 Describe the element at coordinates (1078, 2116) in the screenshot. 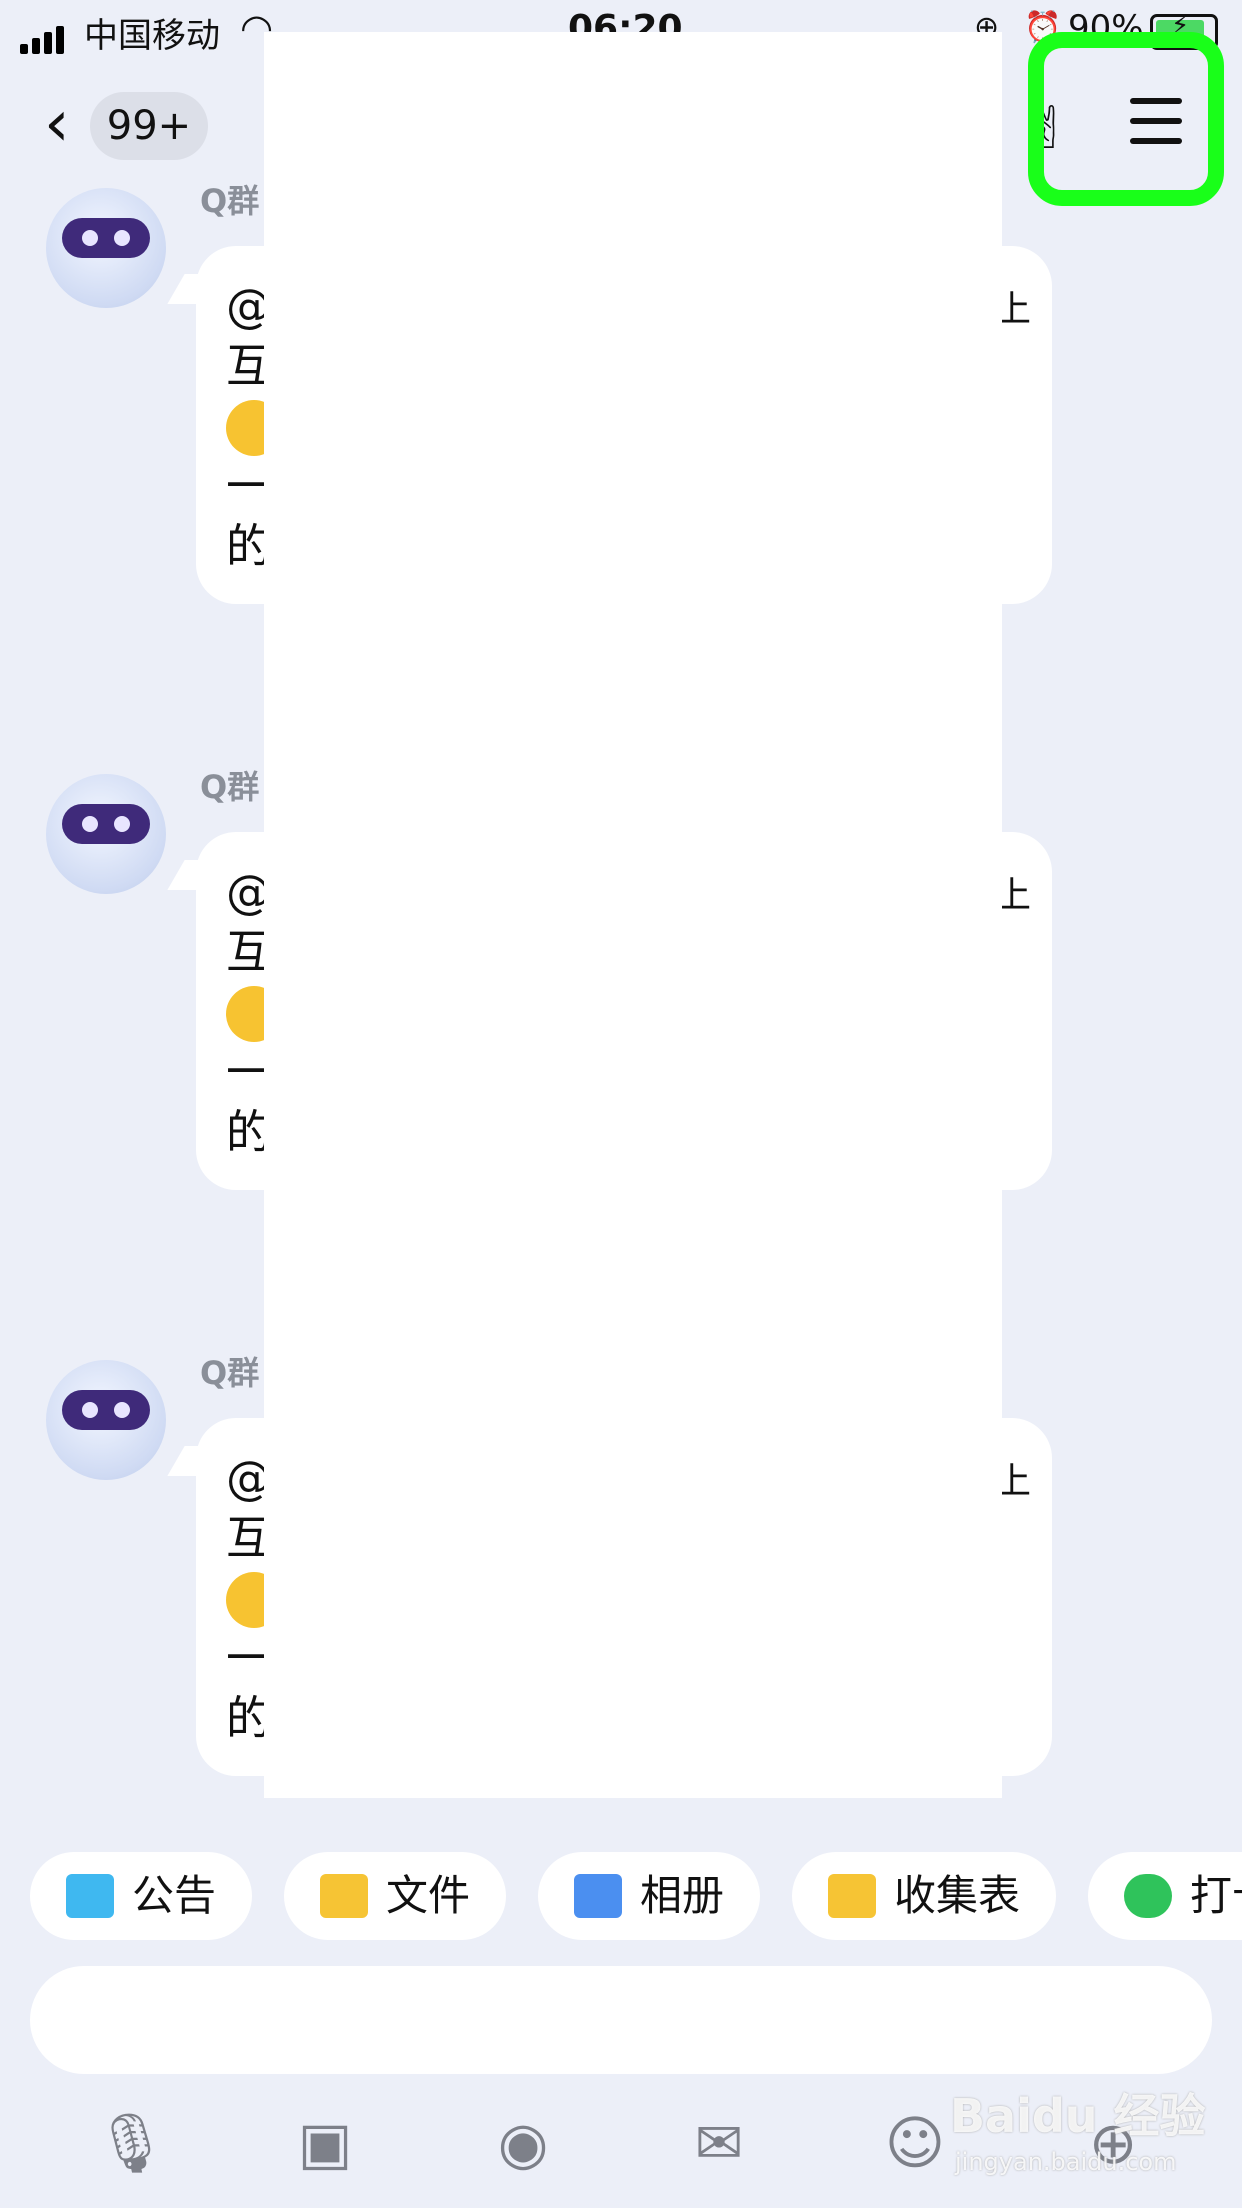

I see `watermark-brand: Baidu 经验` at that location.